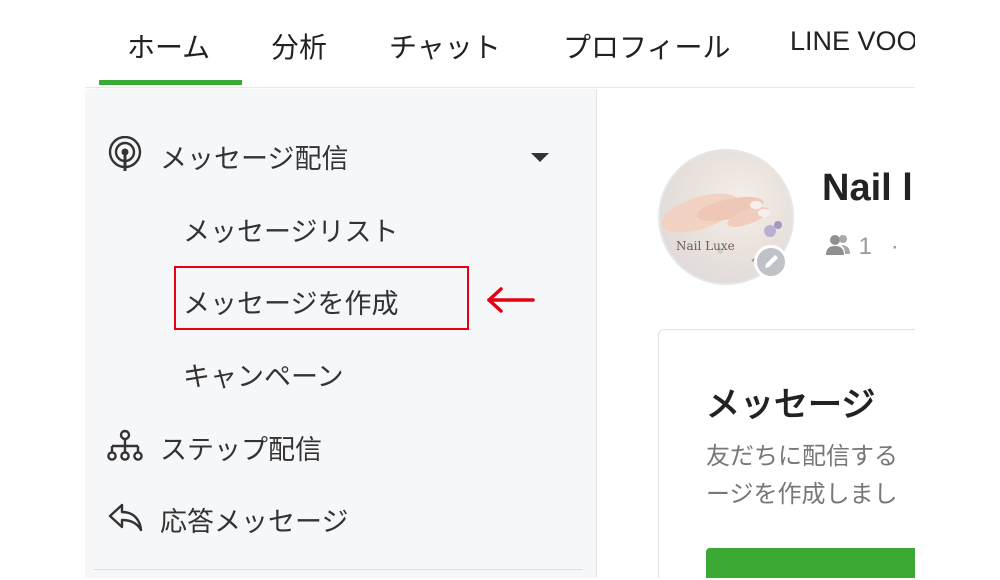 This screenshot has height=580, width=1000. I want to click on friends-count-value: 1, so click(865, 246).